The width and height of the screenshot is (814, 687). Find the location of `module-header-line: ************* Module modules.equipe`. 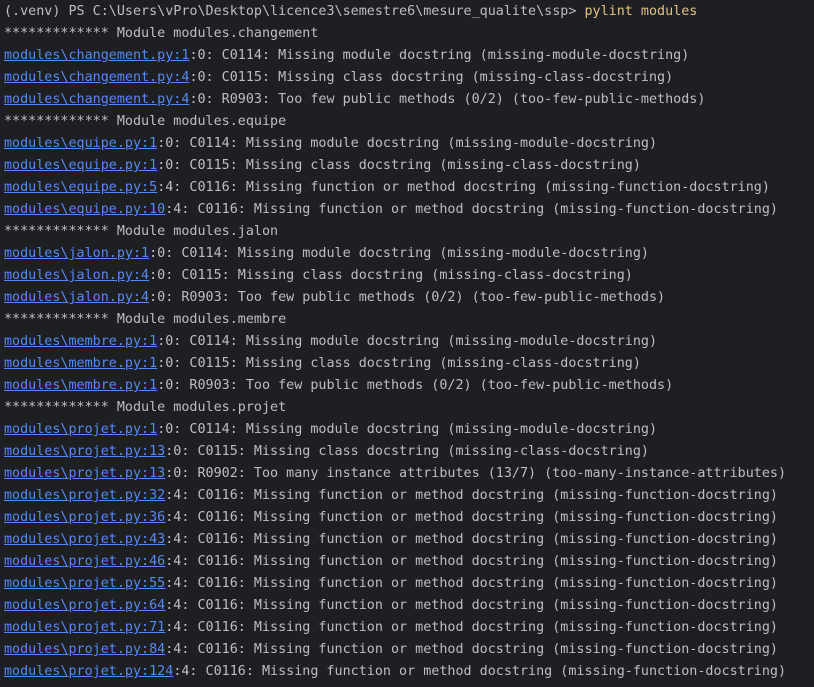

module-header-line: ************* Module modules.equipe is located at coordinates (409, 122).